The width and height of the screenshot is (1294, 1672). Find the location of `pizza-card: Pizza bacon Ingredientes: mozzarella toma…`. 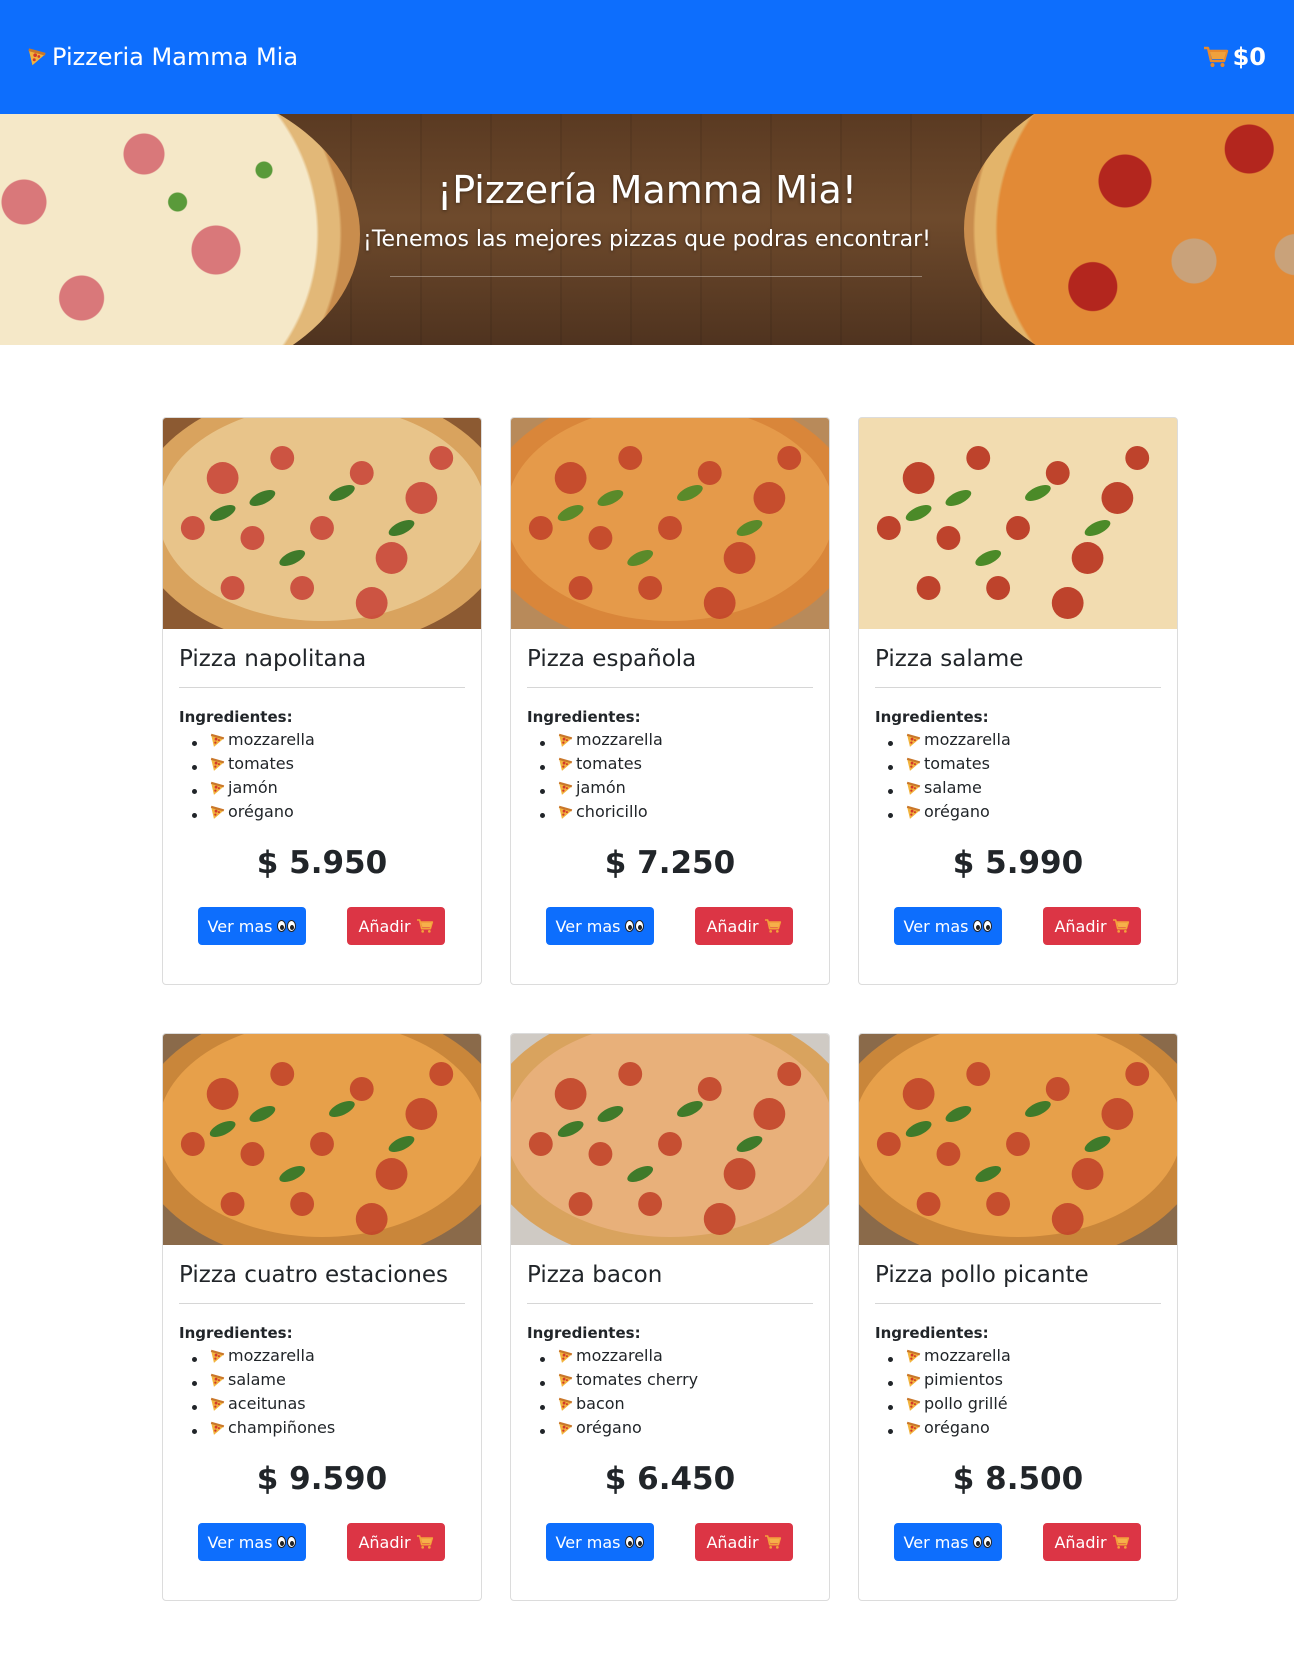

pizza-card: Pizza bacon Ingredientes: mozzarella toma… is located at coordinates (670, 1317).